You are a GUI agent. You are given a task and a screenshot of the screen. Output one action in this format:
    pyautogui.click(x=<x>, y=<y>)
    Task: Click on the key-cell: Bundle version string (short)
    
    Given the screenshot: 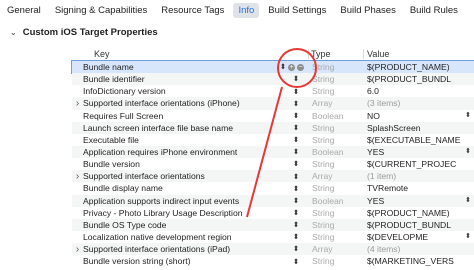 What is the action you would take?
    pyautogui.click(x=178, y=261)
    